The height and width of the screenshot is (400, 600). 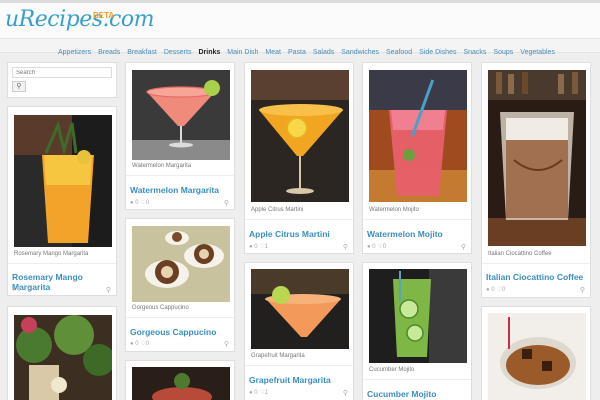 What do you see at coordinates (174, 190) in the screenshot?
I see `recipe-title-link: Watermelon Margarita` at bounding box center [174, 190].